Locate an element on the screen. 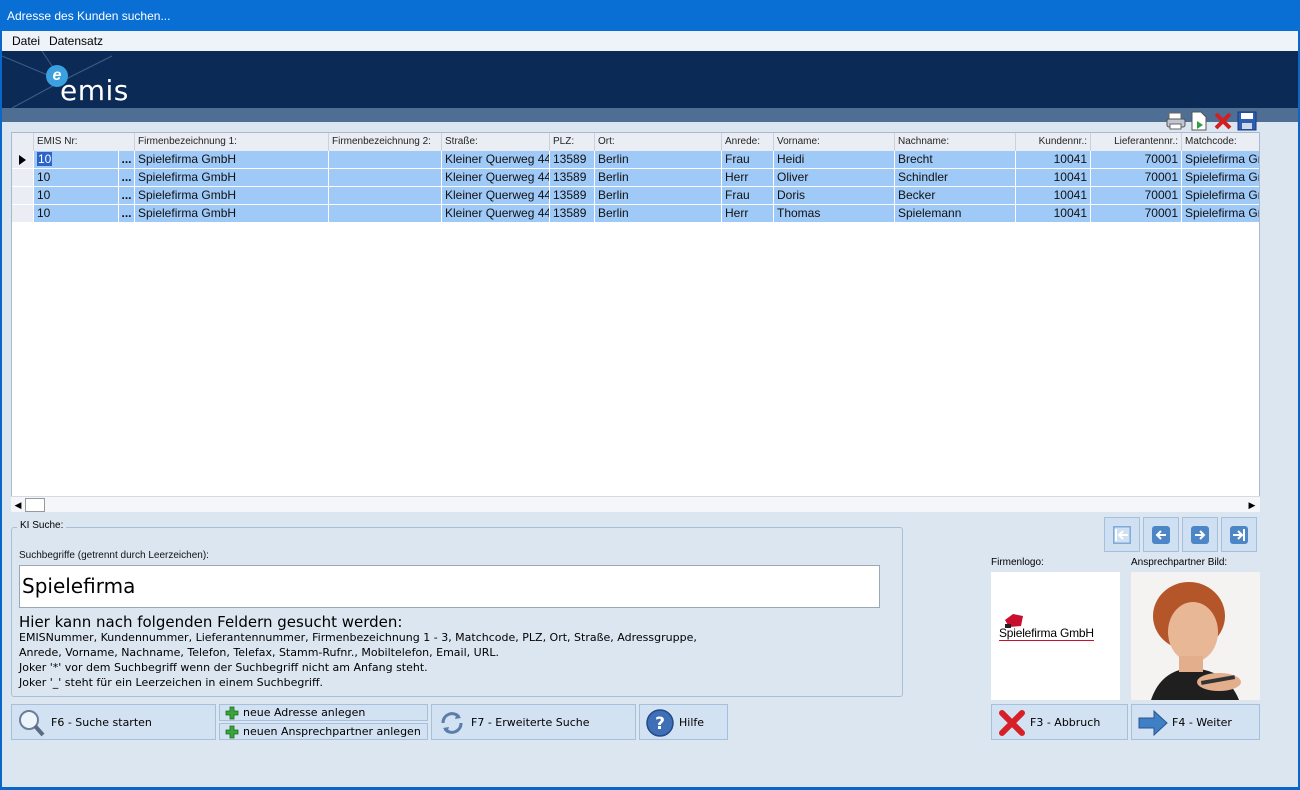 The image size is (1300, 790). plus-icon is located at coordinates (232, 713).